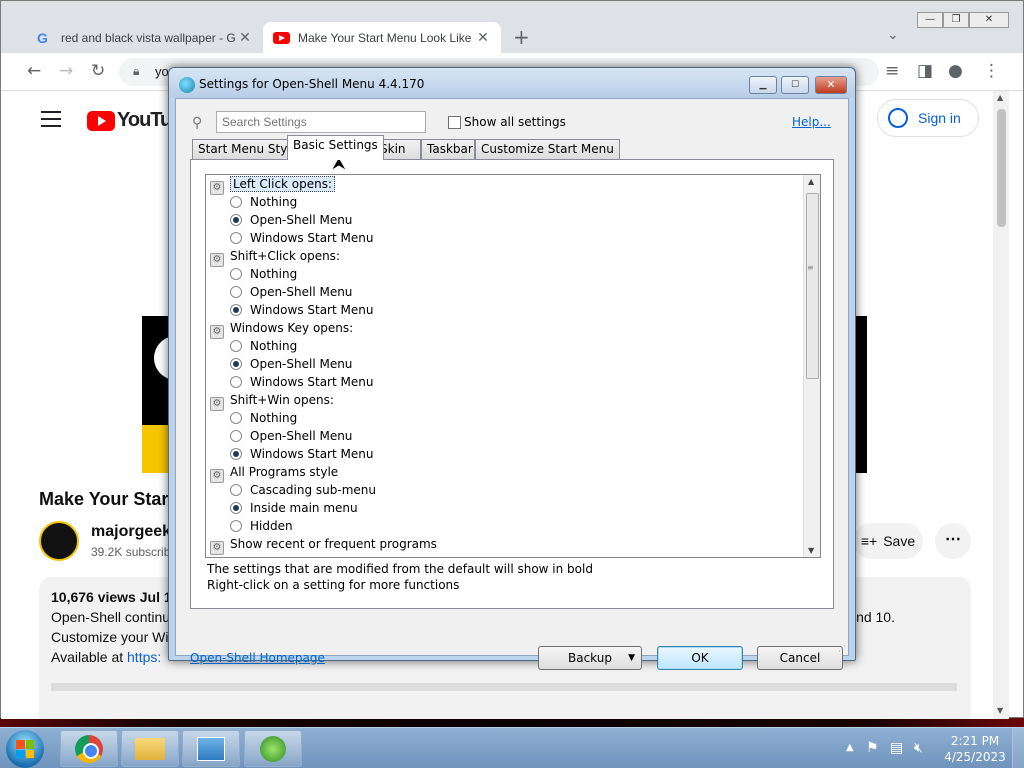  Describe the element at coordinates (975, 741) in the screenshot. I see `clock-time: 2:21 PM` at that location.